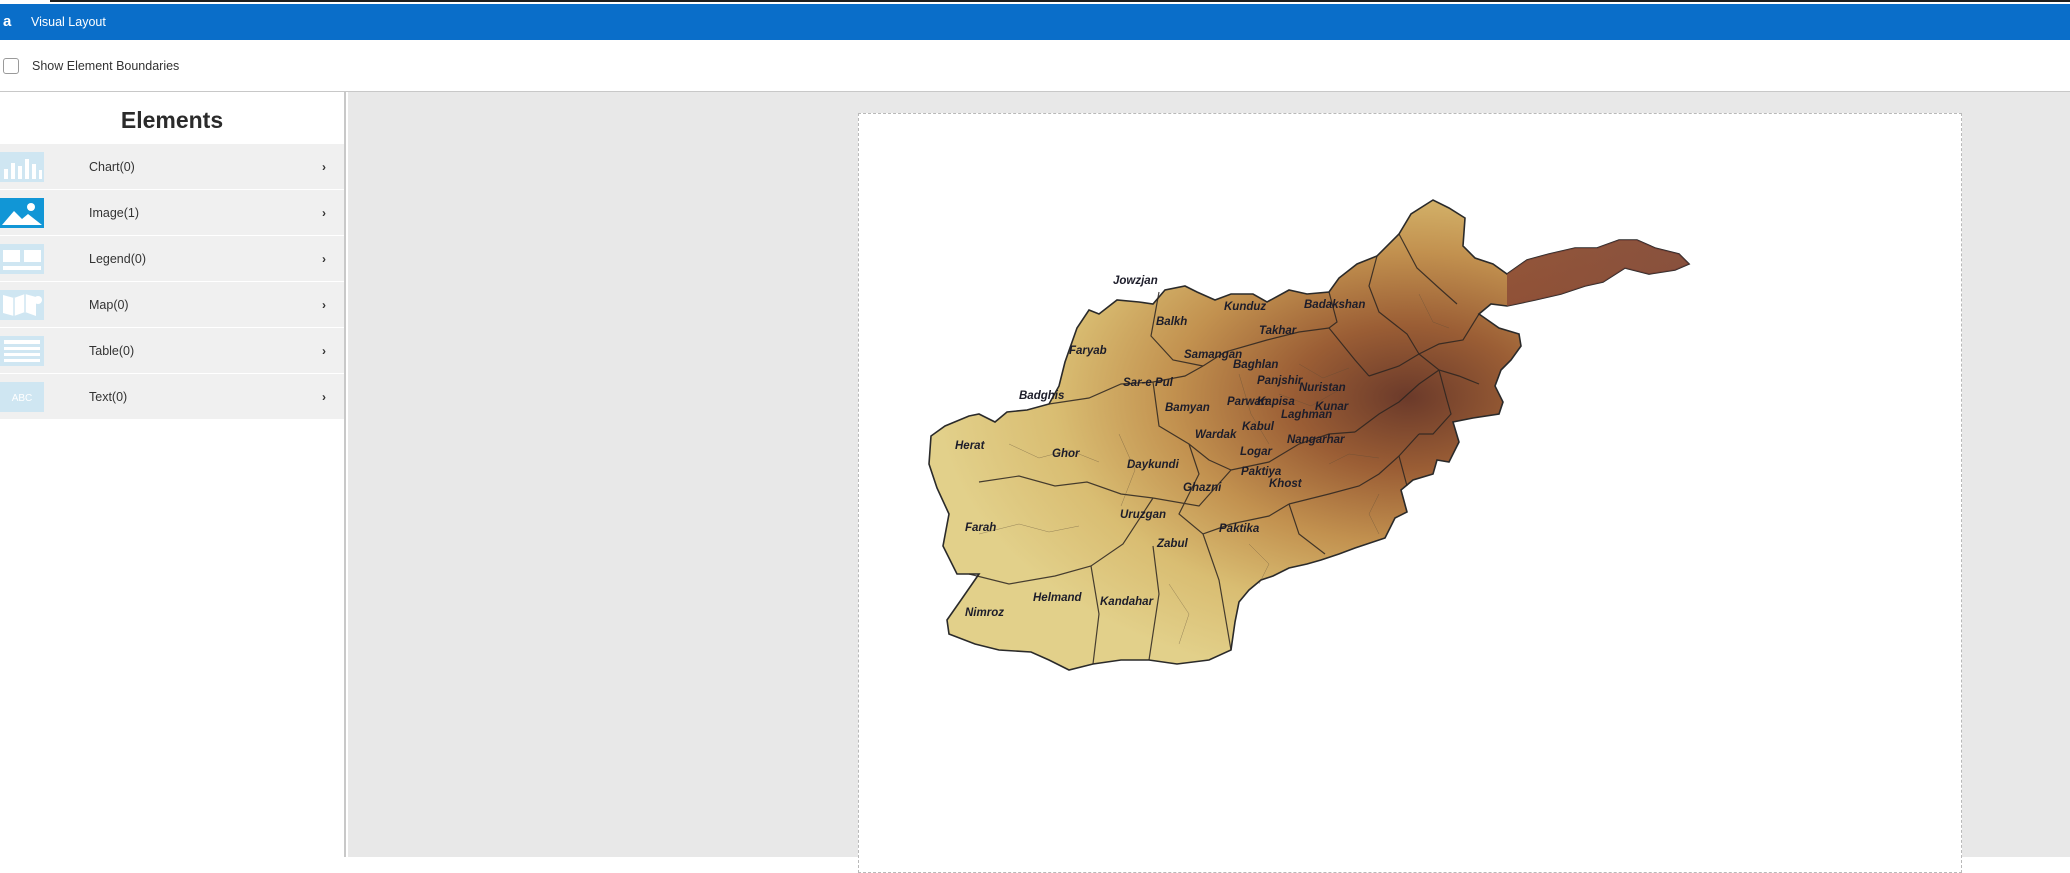 Image resolution: width=2070 pixels, height=873 pixels. Describe the element at coordinates (1172, 544) in the screenshot. I see `province-label: Zabul` at that location.